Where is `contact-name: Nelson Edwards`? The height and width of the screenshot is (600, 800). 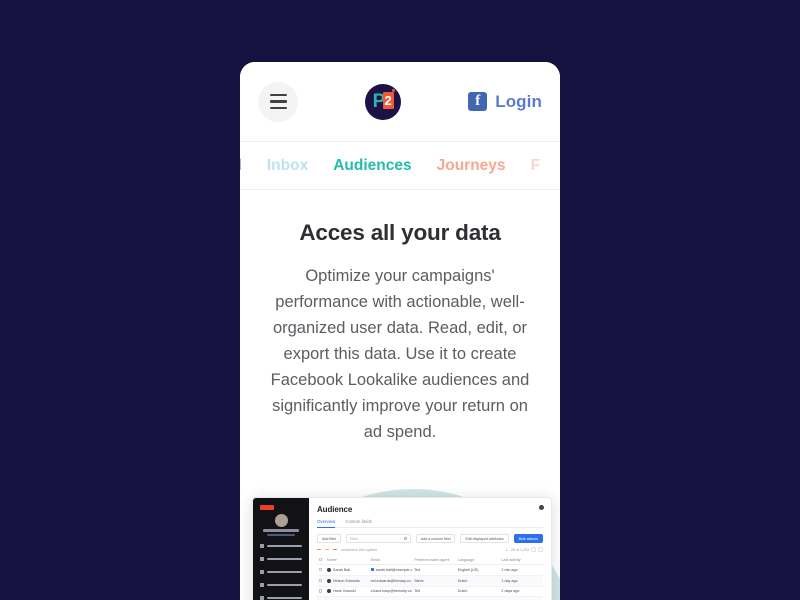 contact-name: Nelson Edwards is located at coordinates (346, 580).